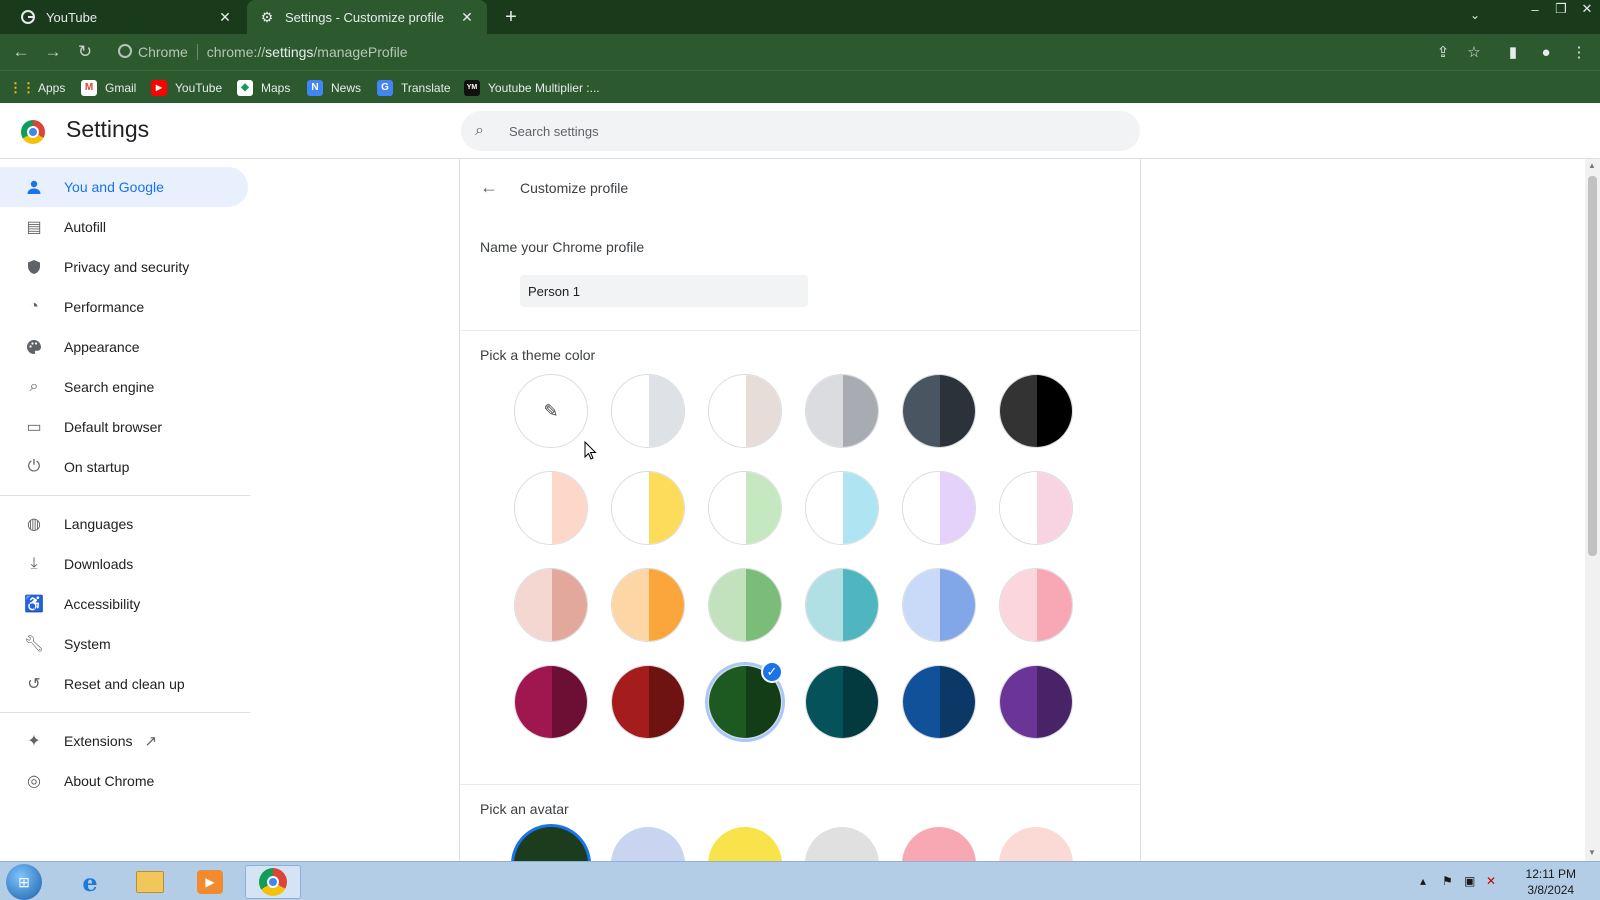 This screenshot has width=1600, height=900. Describe the element at coordinates (85, 52) in the screenshot. I see `reload-icon: ↻` at that location.